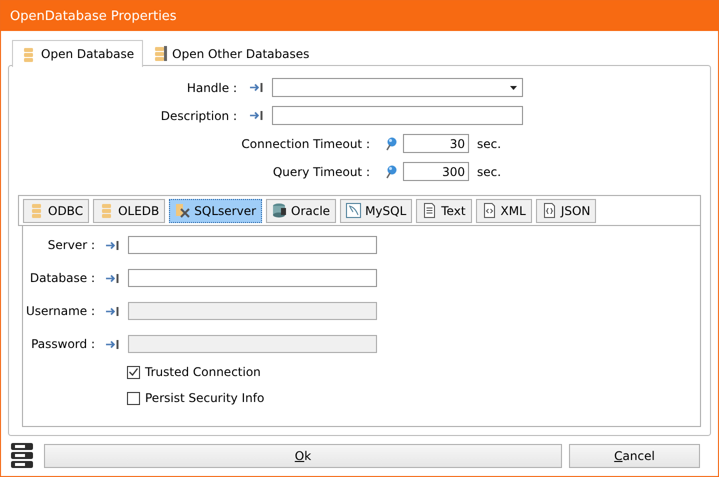 The width and height of the screenshot is (719, 477). What do you see at coordinates (489, 210) in the screenshot?
I see `code-file-icon` at bounding box center [489, 210].